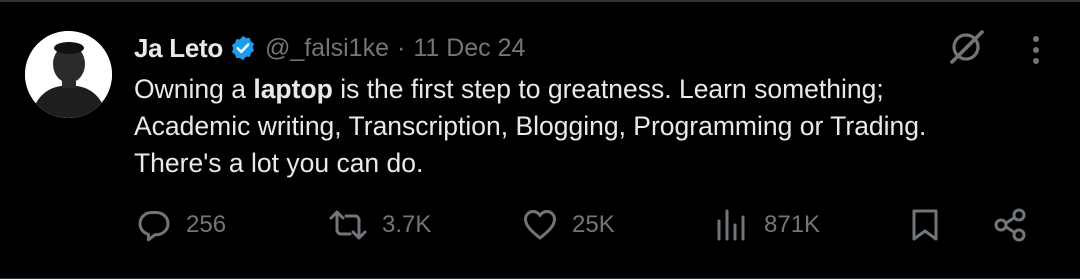 Image resolution: width=1080 pixels, height=279 pixels. What do you see at coordinates (348, 225) in the screenshot?
I see `repost-icon` at bounding box center [348, 225].